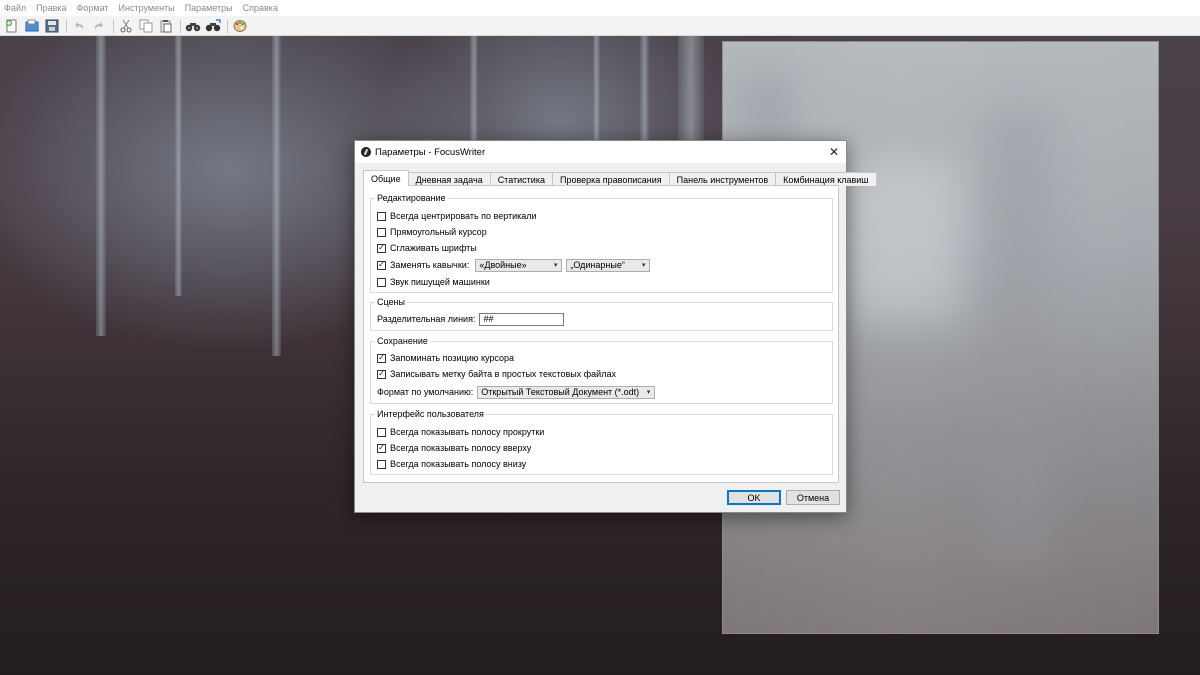  What do you see at coordinates (381, 448) in the screenshot?
I see `show-top-bar-checkbox: ✓` at bounding box center [381, 448].